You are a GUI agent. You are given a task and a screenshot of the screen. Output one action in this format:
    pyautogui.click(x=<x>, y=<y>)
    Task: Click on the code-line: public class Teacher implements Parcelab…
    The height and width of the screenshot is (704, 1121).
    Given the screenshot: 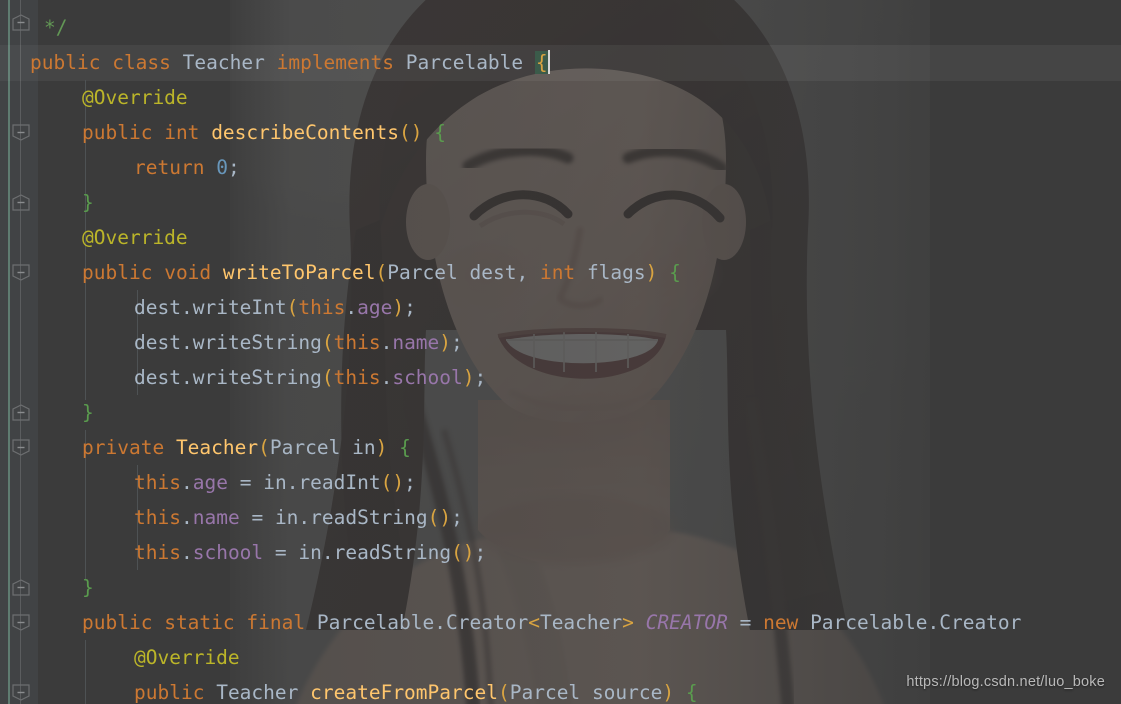 What is the action you would take?
    pyautogui.click(x=290, y=62)
    